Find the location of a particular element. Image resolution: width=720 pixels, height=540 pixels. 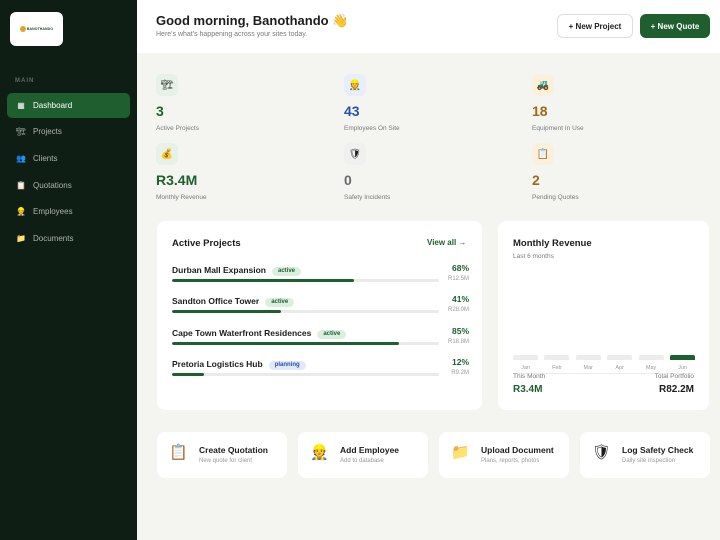

project-amount: R18.8M is located at coordinates (458, 342).